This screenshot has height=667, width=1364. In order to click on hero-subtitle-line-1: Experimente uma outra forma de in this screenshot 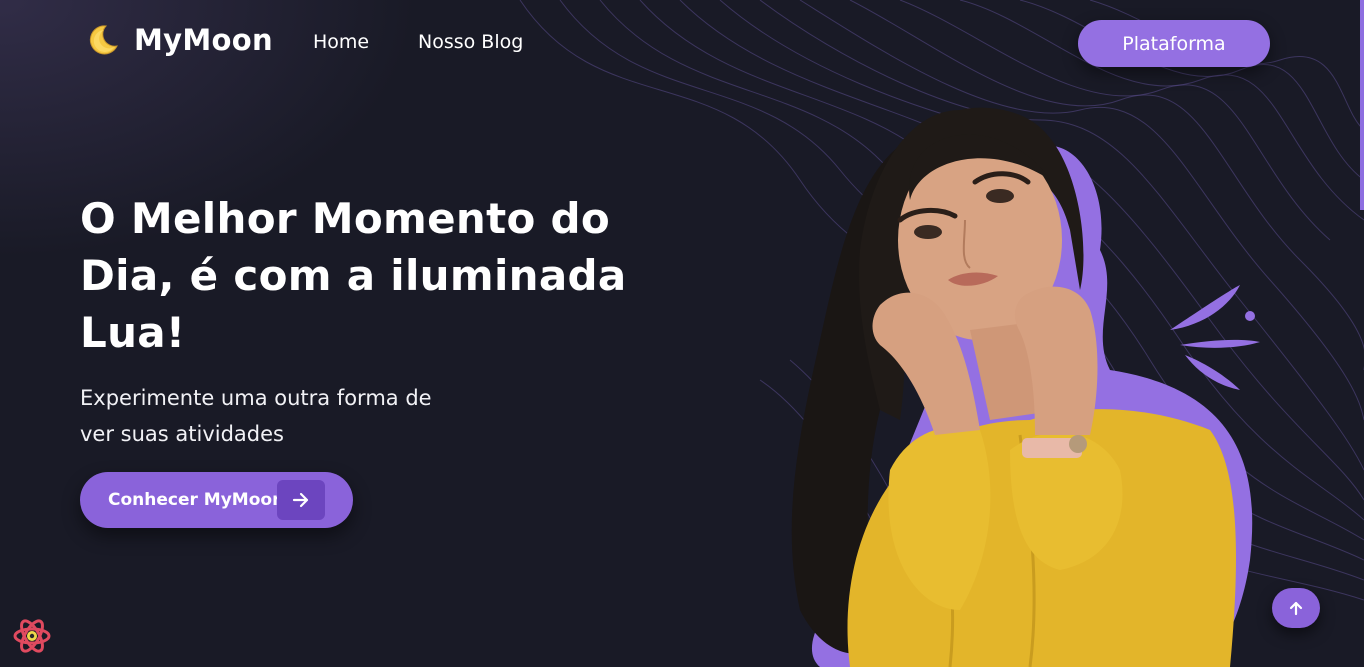, I will do `click(256, 398)`.